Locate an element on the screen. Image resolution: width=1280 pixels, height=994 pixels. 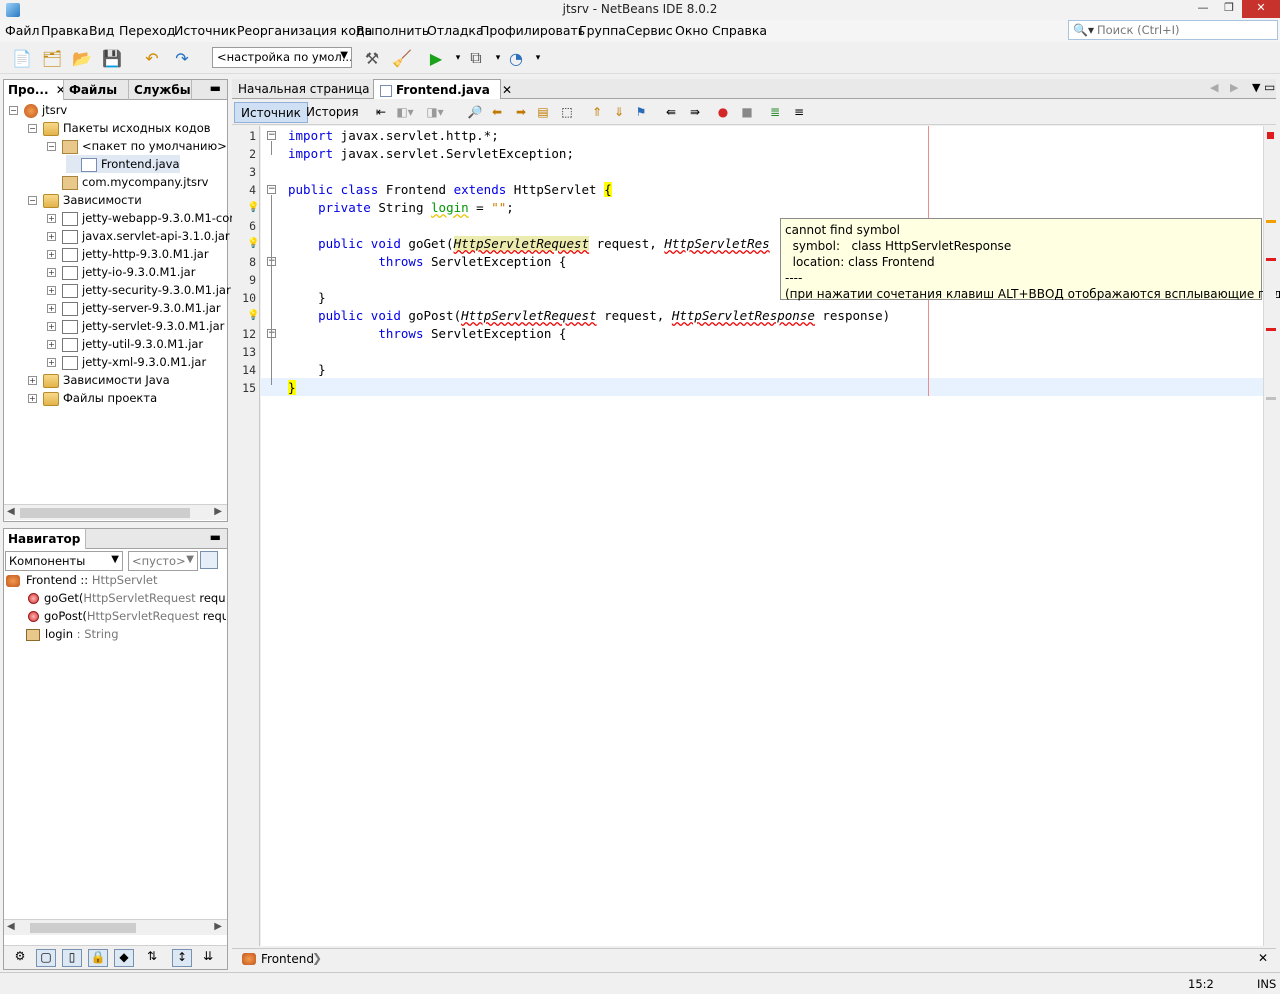
menu-navigate: Переход is located at coordinates (147, 30).